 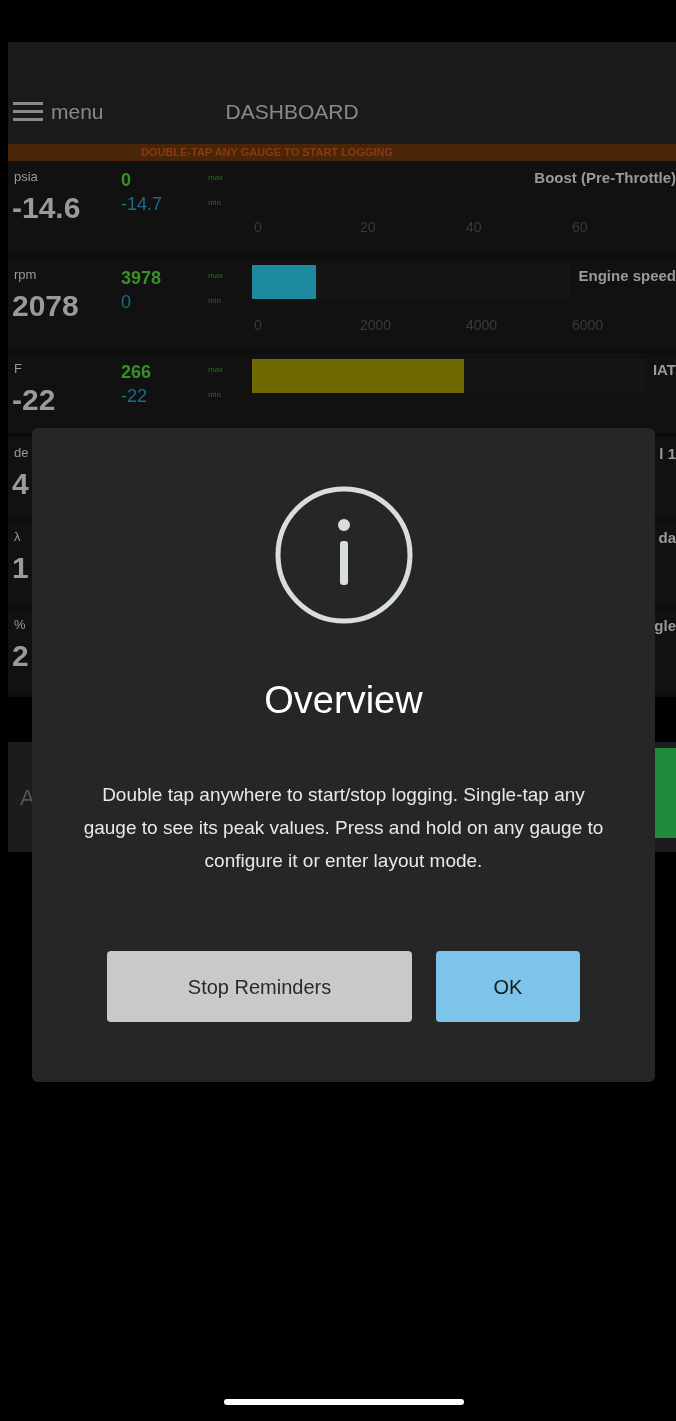 I want to click on max-value: 0, so click(x=126, y=180).